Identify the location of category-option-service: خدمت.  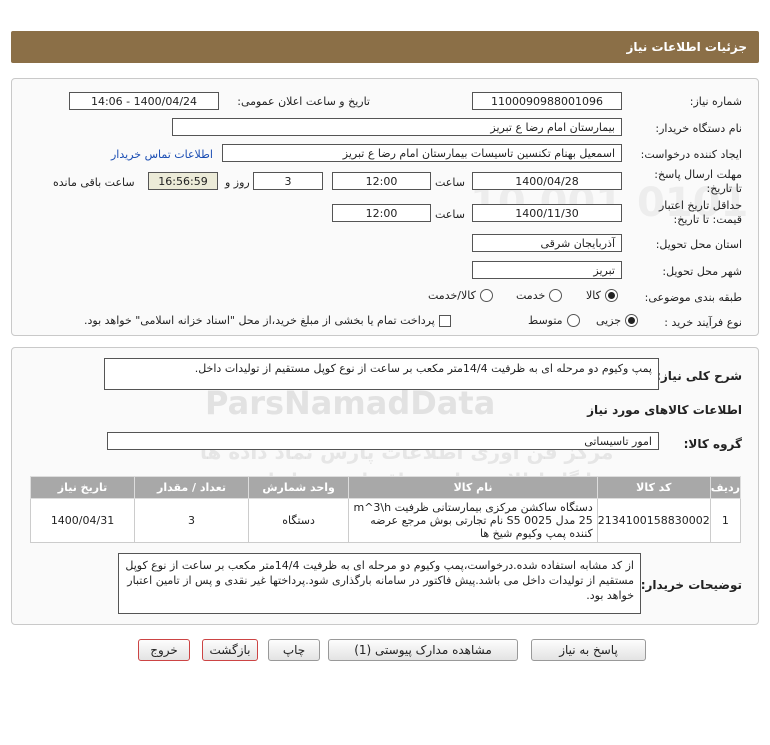
(539, 295).